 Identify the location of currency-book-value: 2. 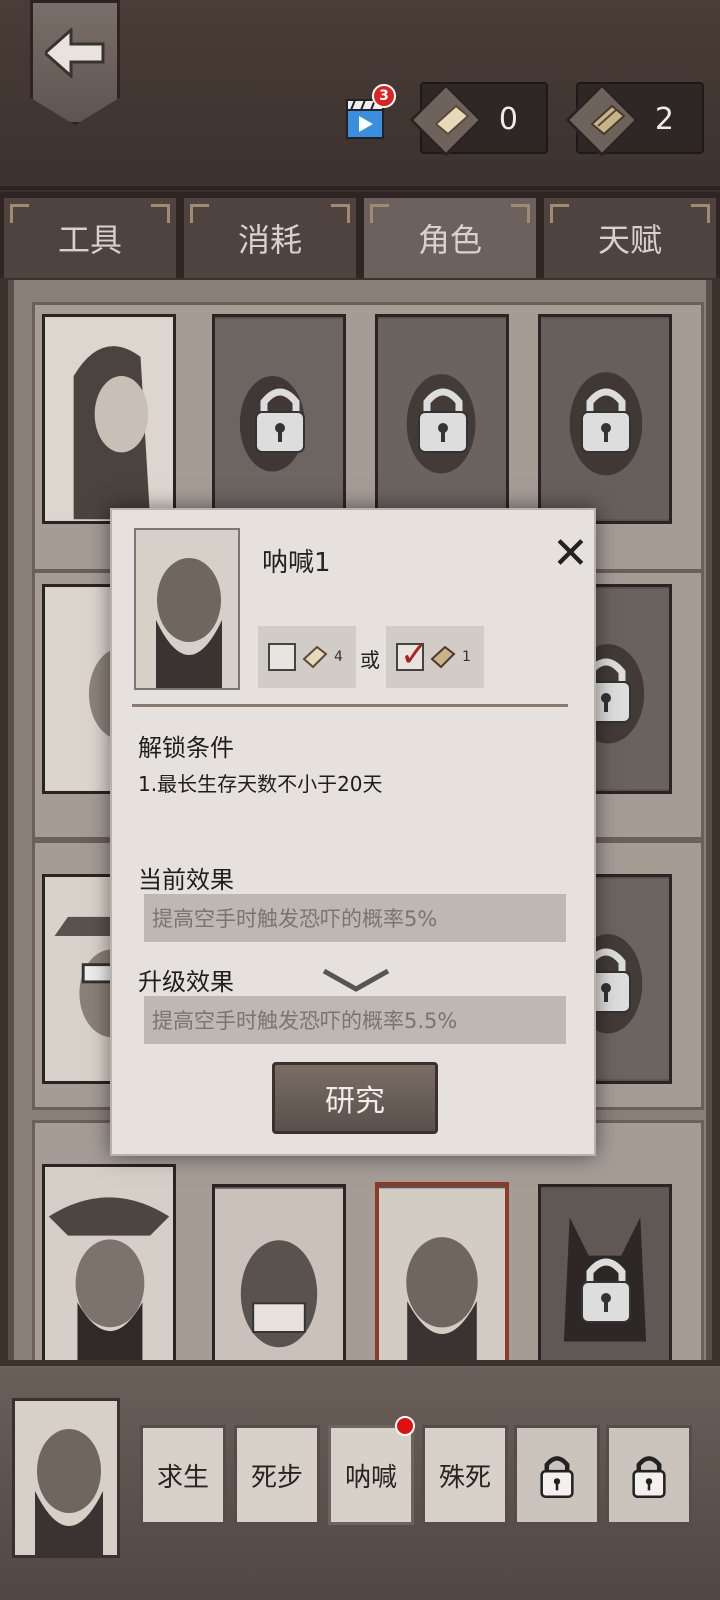
(664, 119).